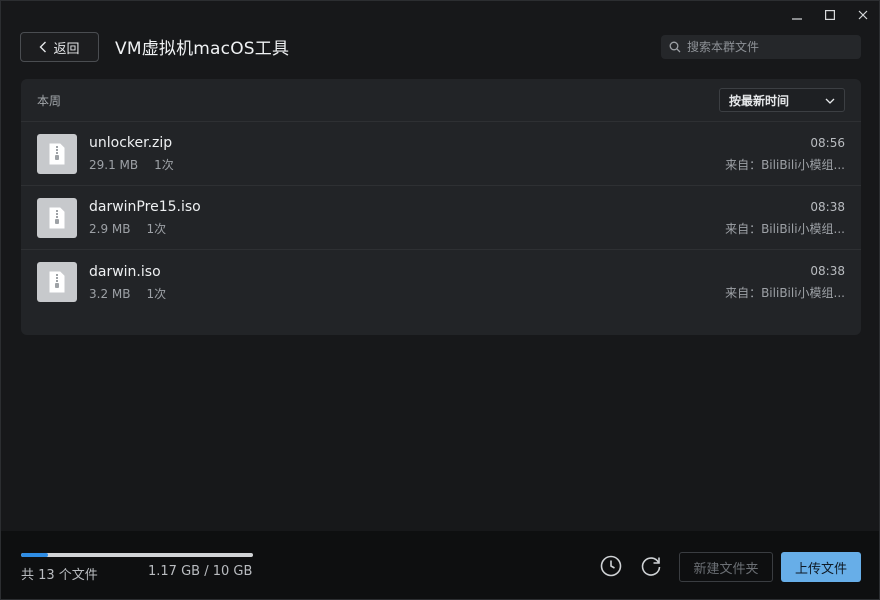 This screenshot has width=880, height=600. Describe the element at coordinates (43, 47) in the screenshot. I see `chevron-left-icon` at that location.